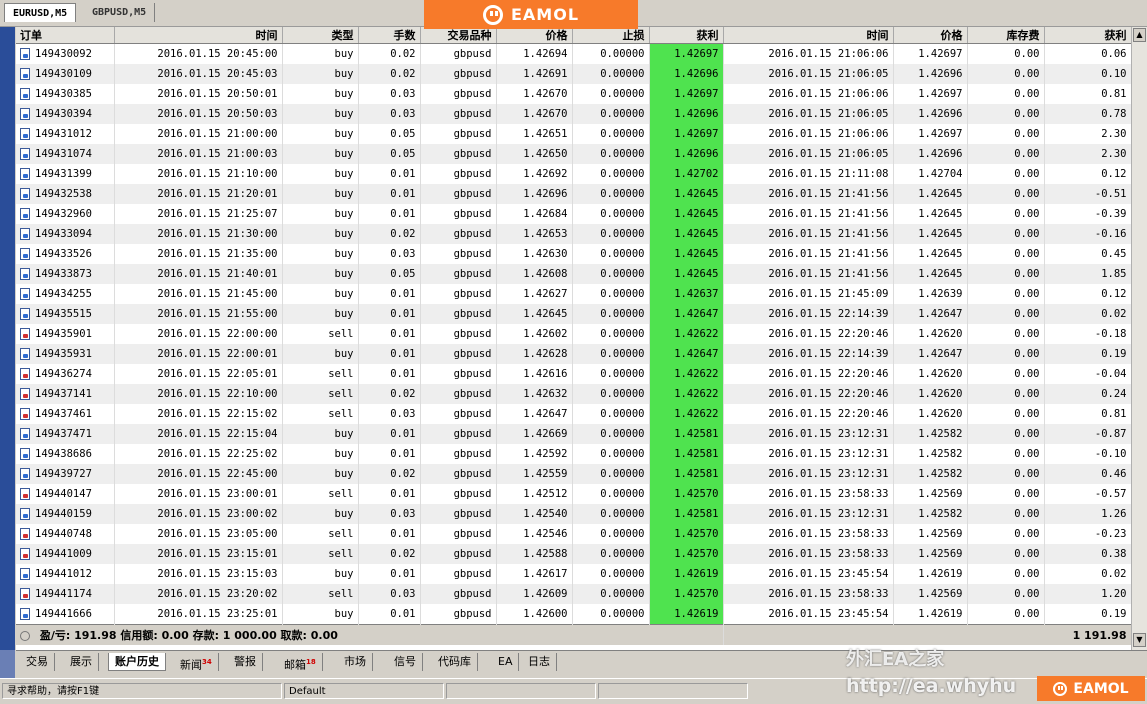 The height and width of the screenshot is (704, 1147). What do you see at coordinates (1087, 234) in the screenshot?
I see `cell-profit: -0.16` at bounding box center [1087, 234].